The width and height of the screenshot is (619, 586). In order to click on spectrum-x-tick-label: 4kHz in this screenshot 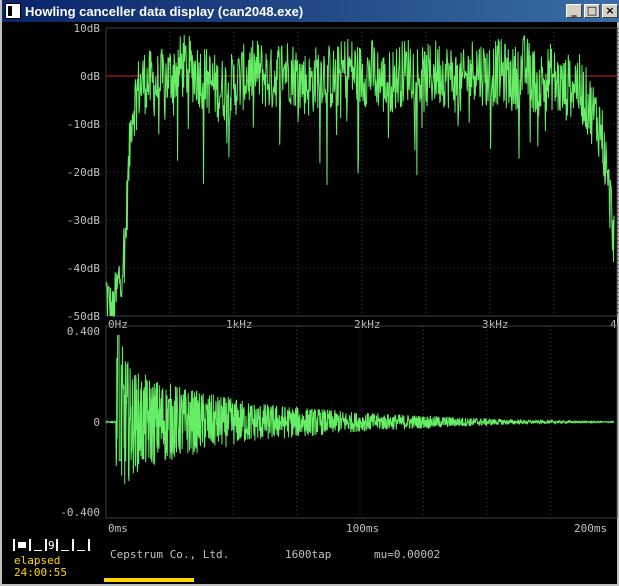, I will do `click(614, 324)`.